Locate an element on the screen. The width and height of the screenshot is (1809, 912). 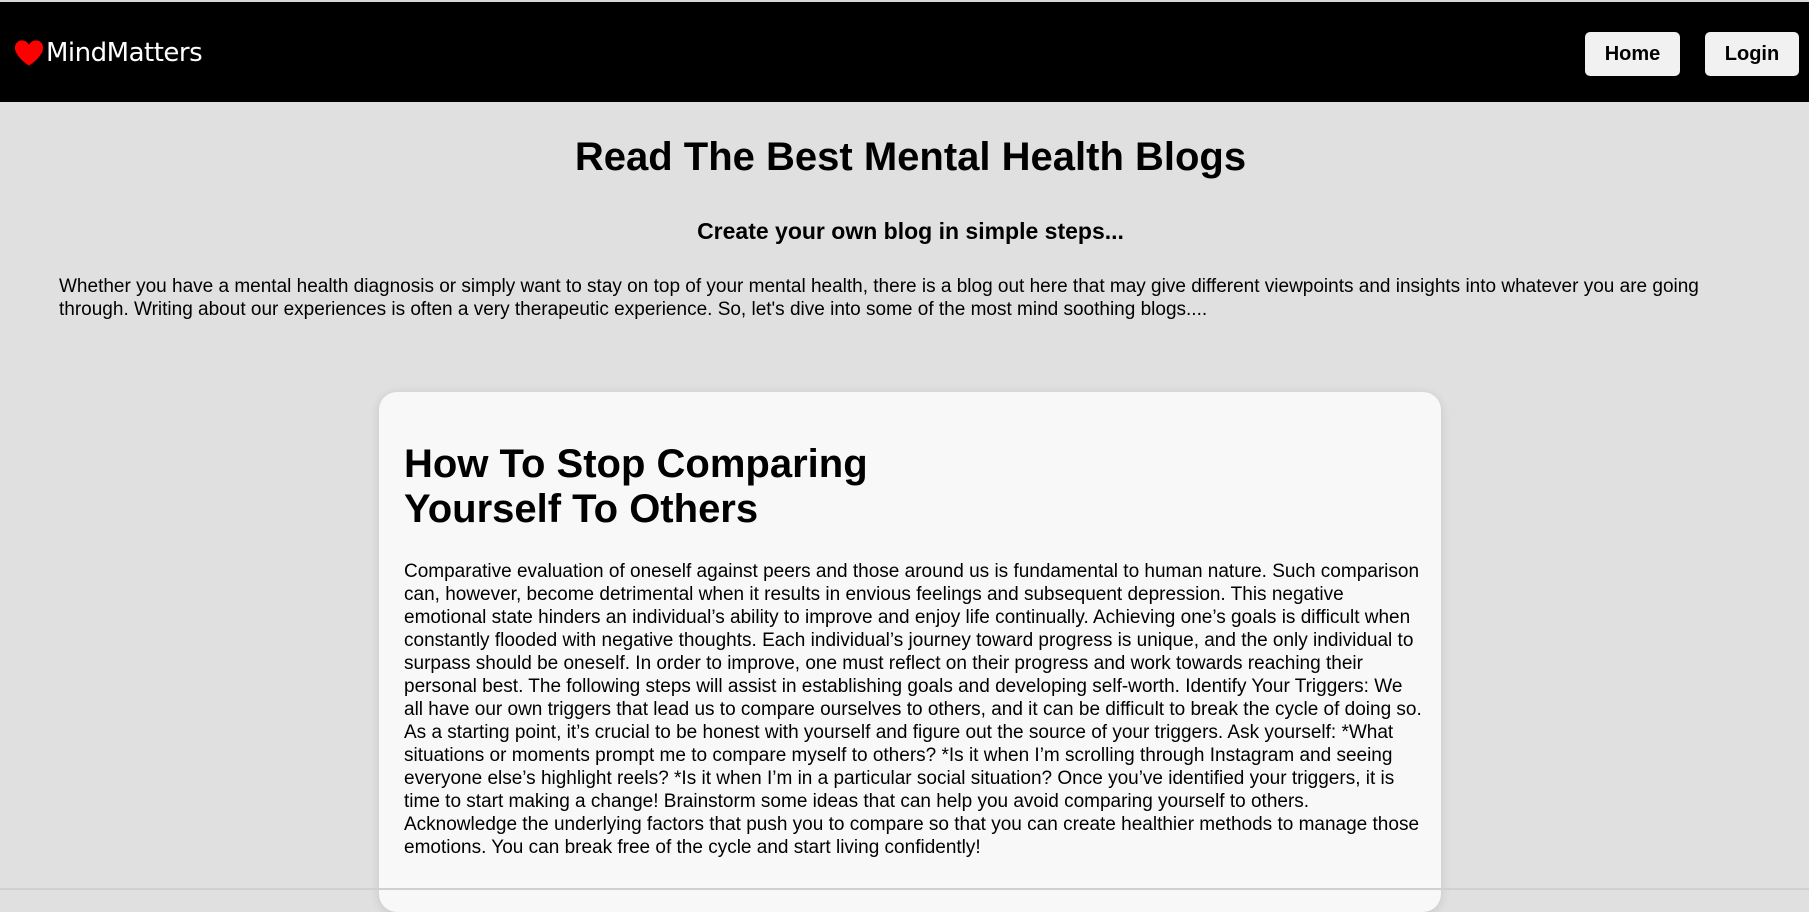
page-title: Read The Best Mental Health Blogs is located at coordinates (910, 157).